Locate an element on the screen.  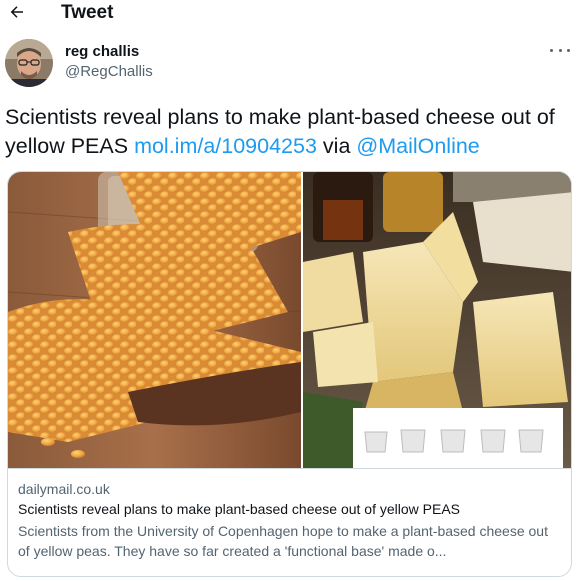
card-domain: dailymail.co.uk is located at coordinates (64, 489).